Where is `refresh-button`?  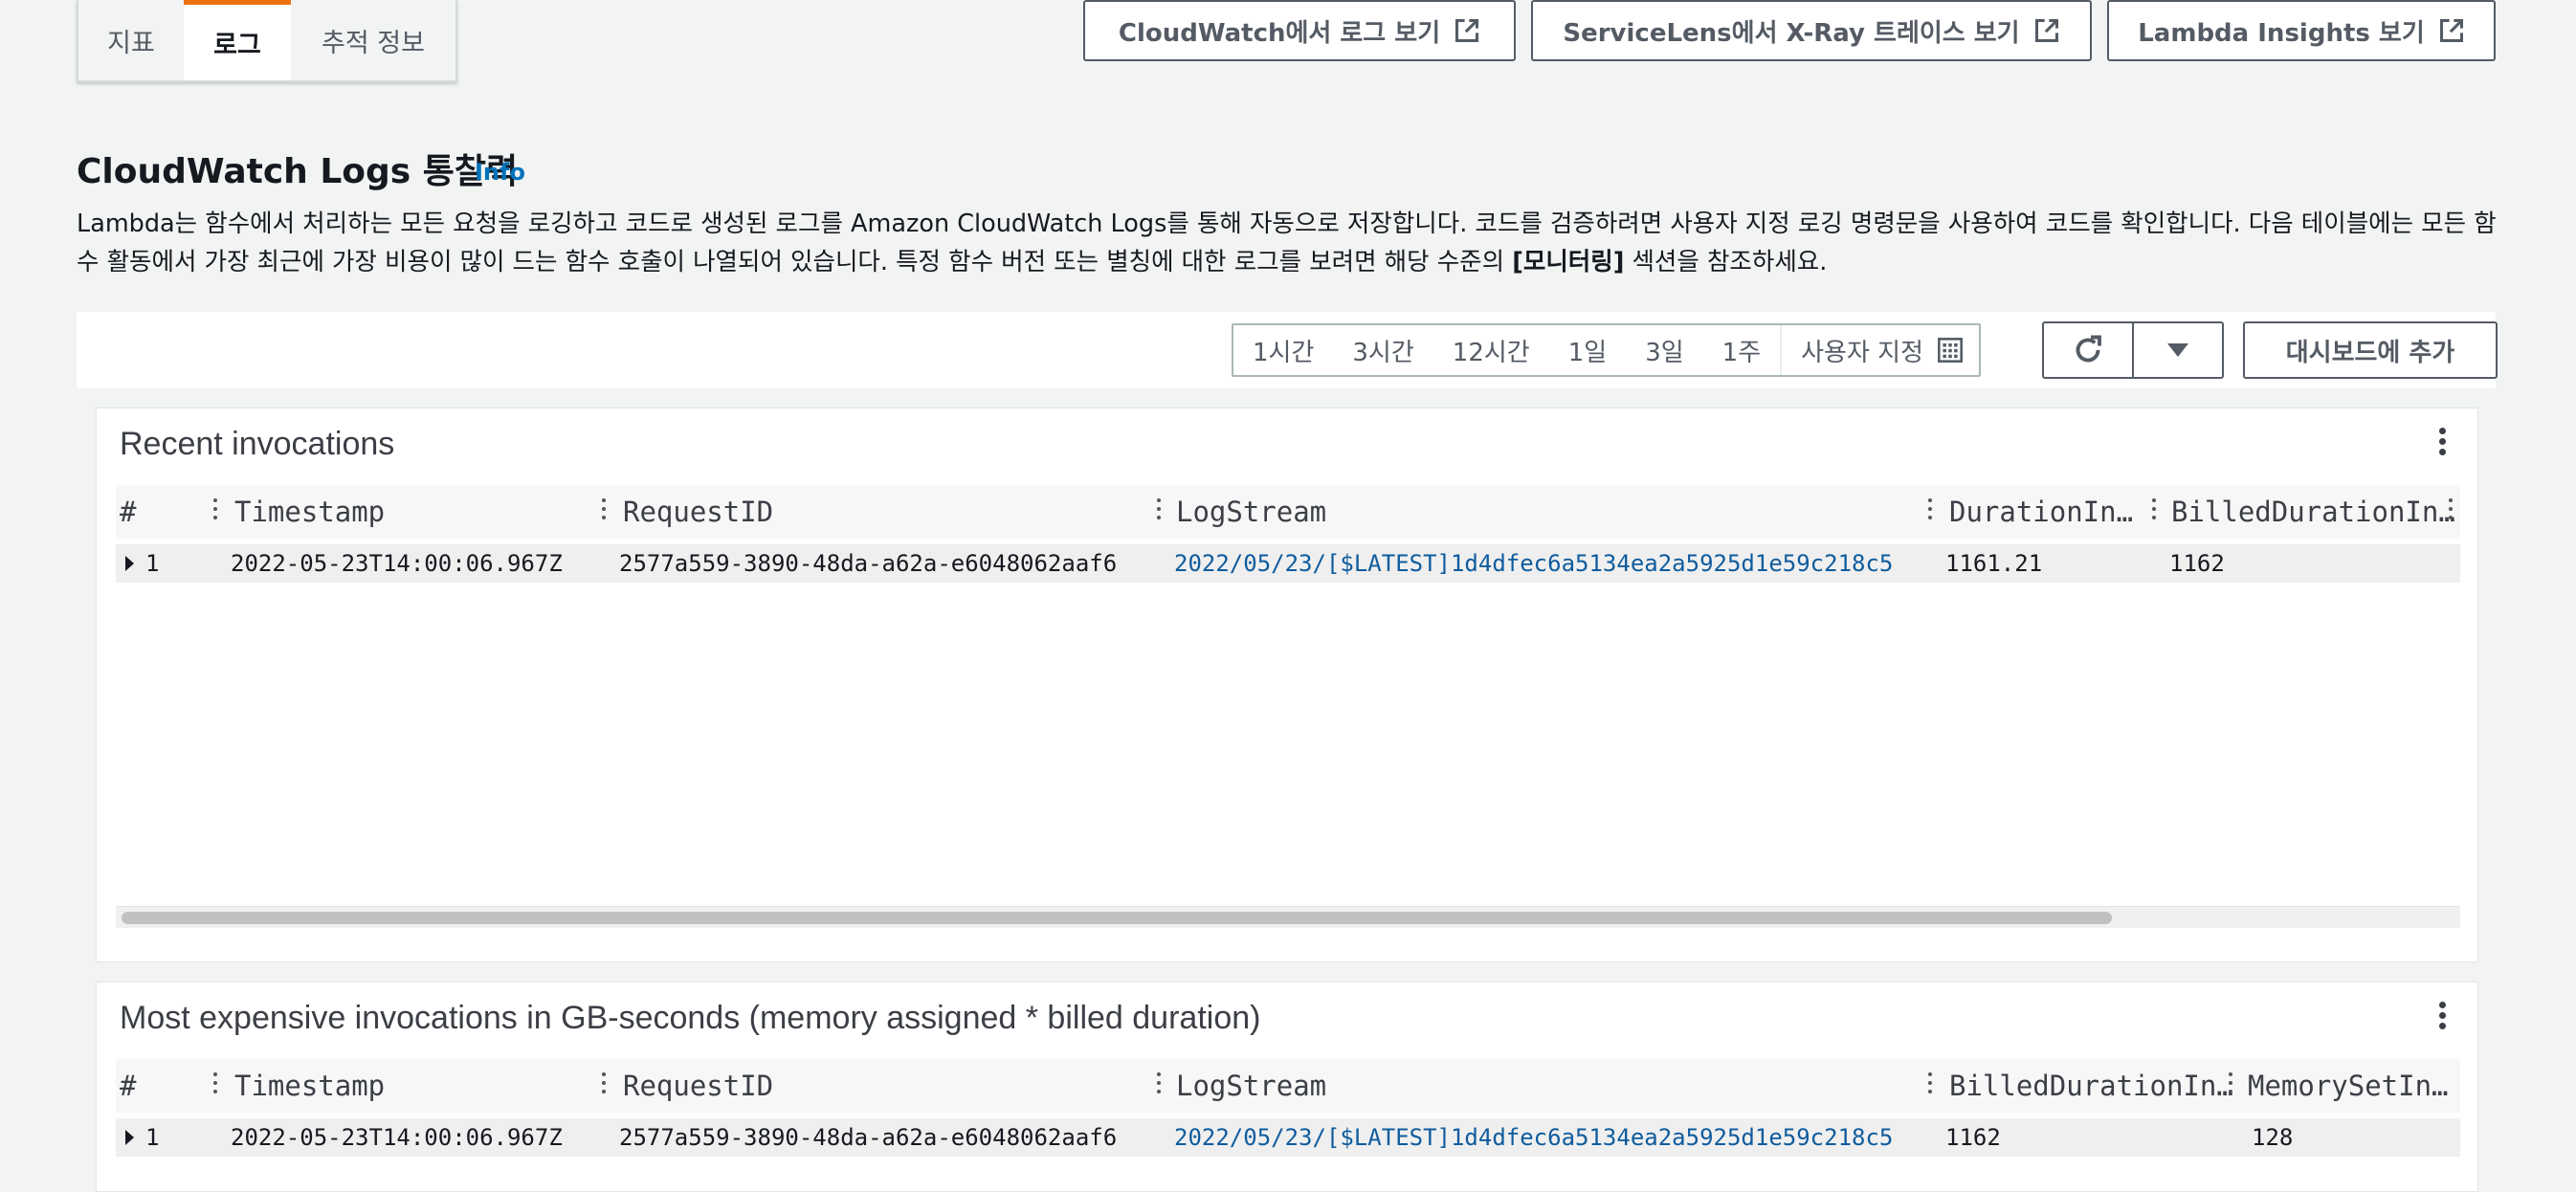
refresh-button is located at coordinates (2088, 350).